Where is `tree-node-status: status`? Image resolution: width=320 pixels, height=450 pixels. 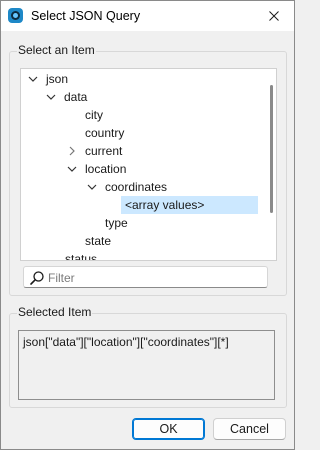
tree-node-status: status is located at coordinates (81, 255).